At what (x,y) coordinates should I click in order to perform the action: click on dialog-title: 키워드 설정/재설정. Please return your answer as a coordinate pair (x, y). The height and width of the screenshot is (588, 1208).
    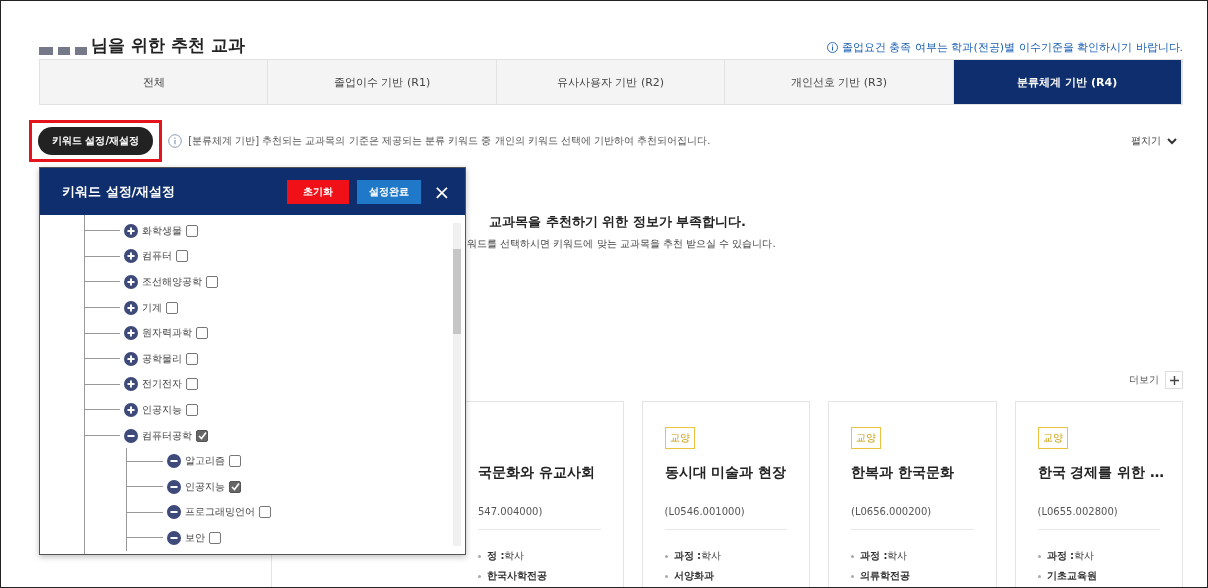
    Looking at the image, I should click on (119, 191).